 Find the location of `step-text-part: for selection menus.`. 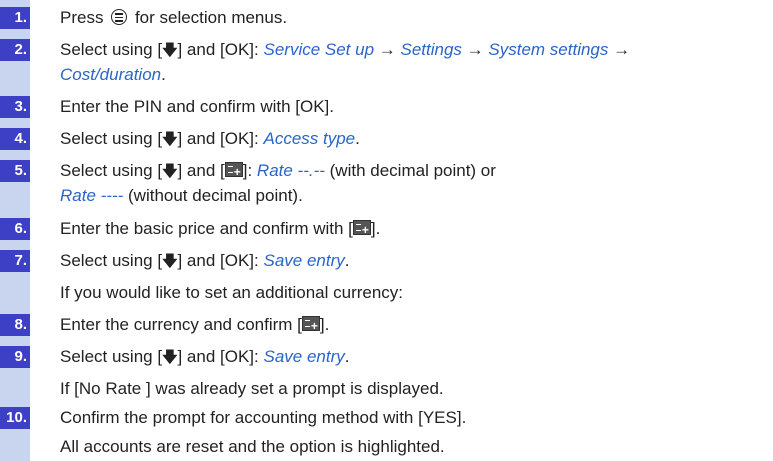

step-text-part: for selection menus. is located at coordinates (211, 17).